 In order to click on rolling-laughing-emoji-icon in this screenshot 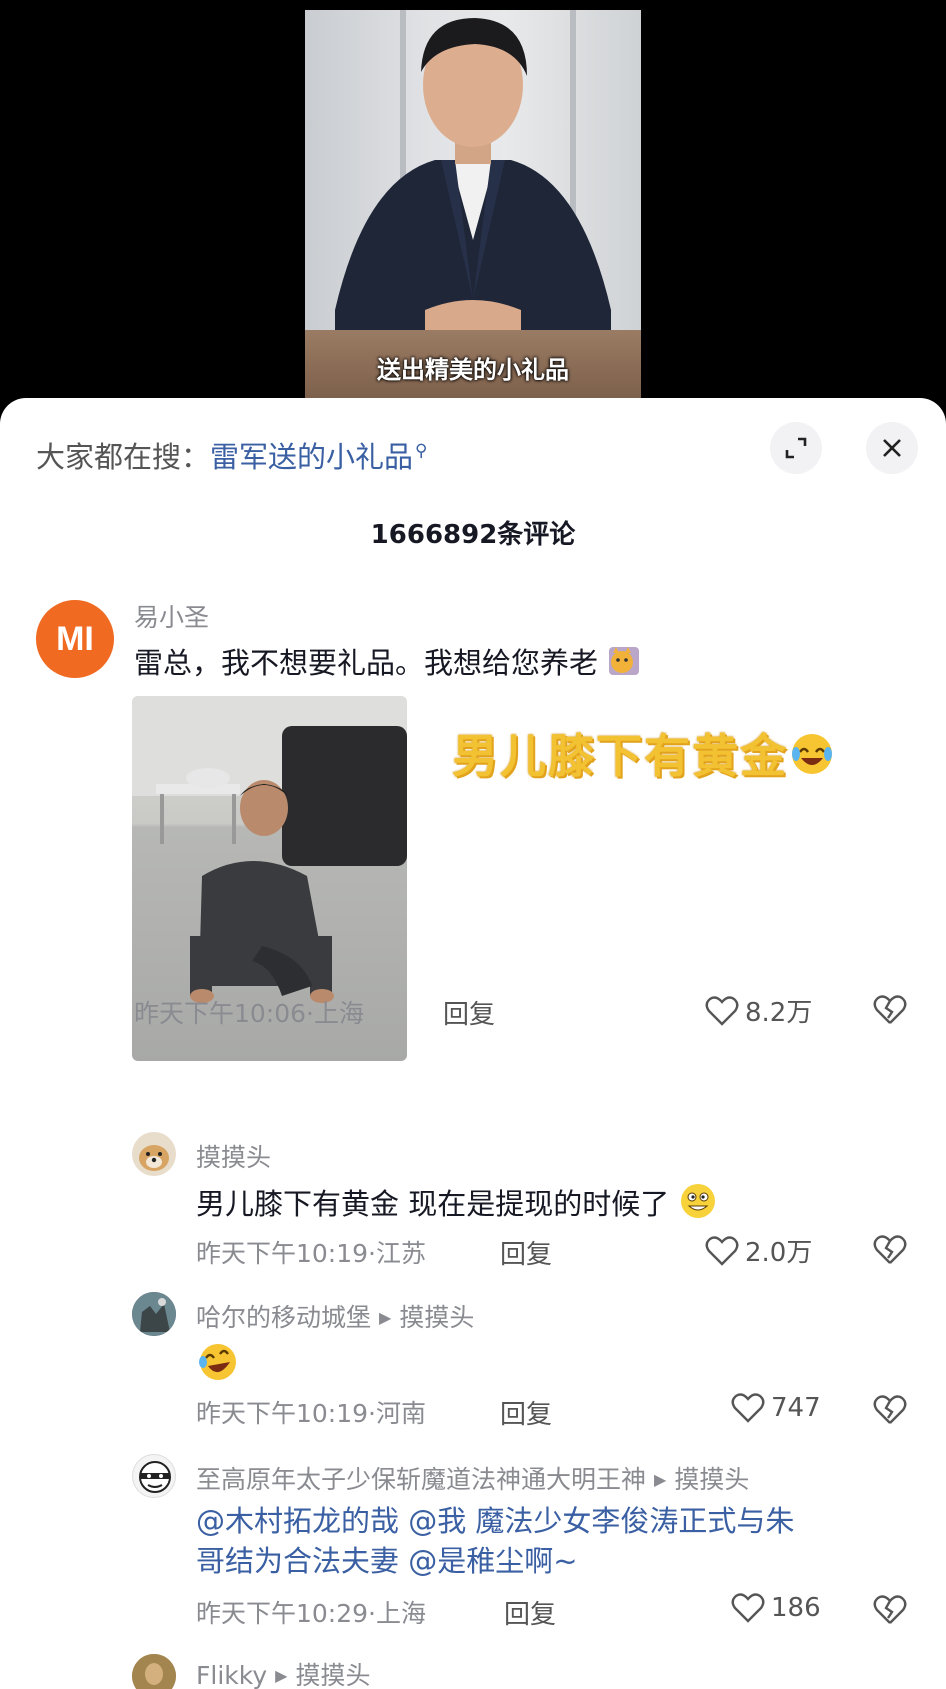, I will do `click(218, 1367)`.